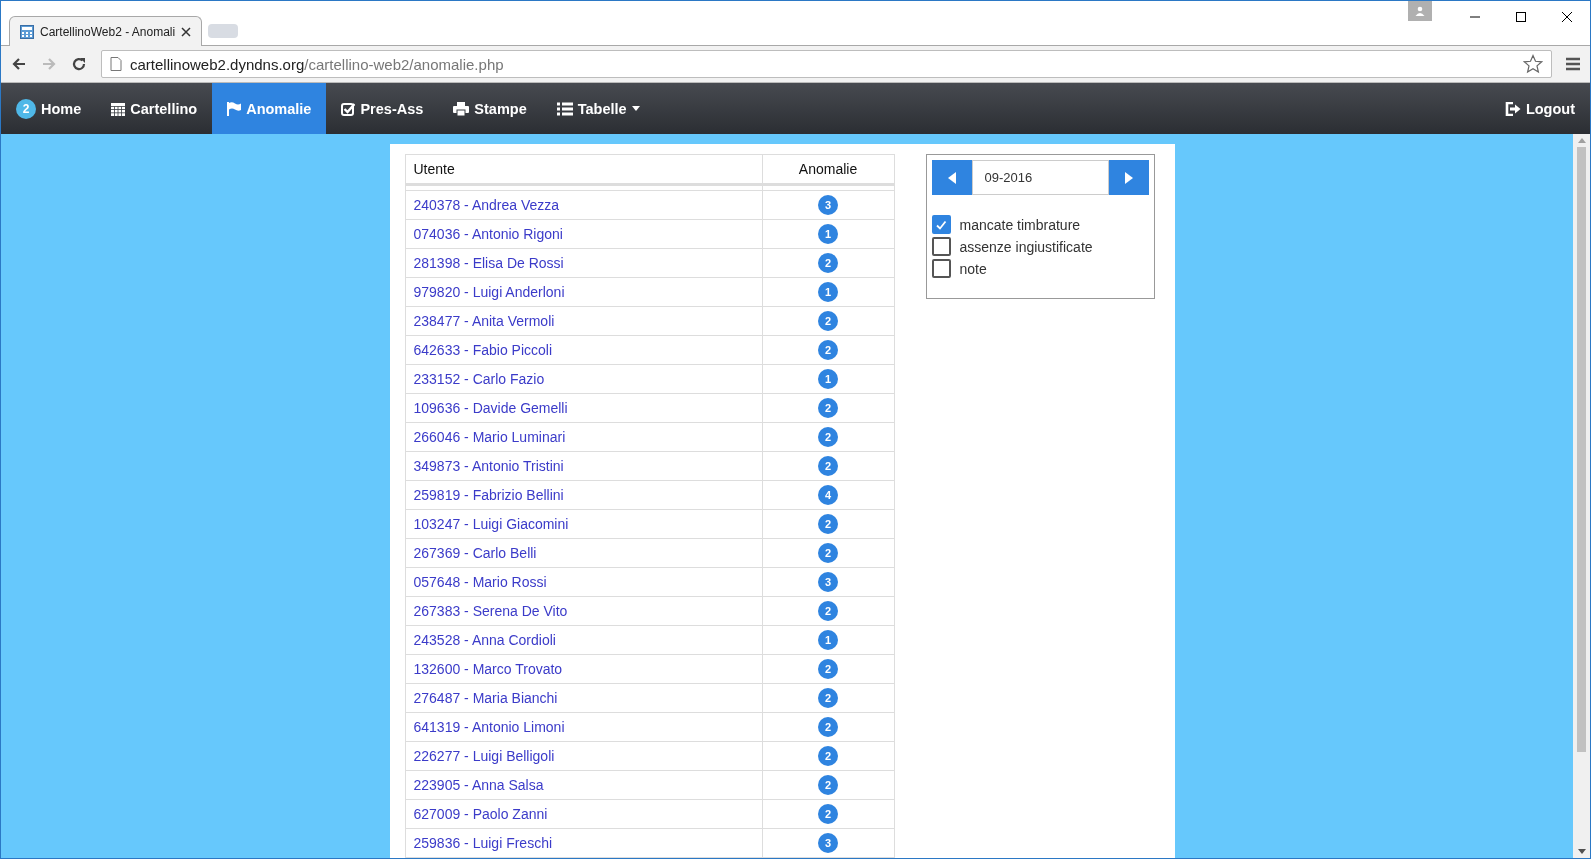  Describe the element at coordinates (475, 553) in the screenshot. I see `user-link: 267369 - Carlo Belli` at that location.